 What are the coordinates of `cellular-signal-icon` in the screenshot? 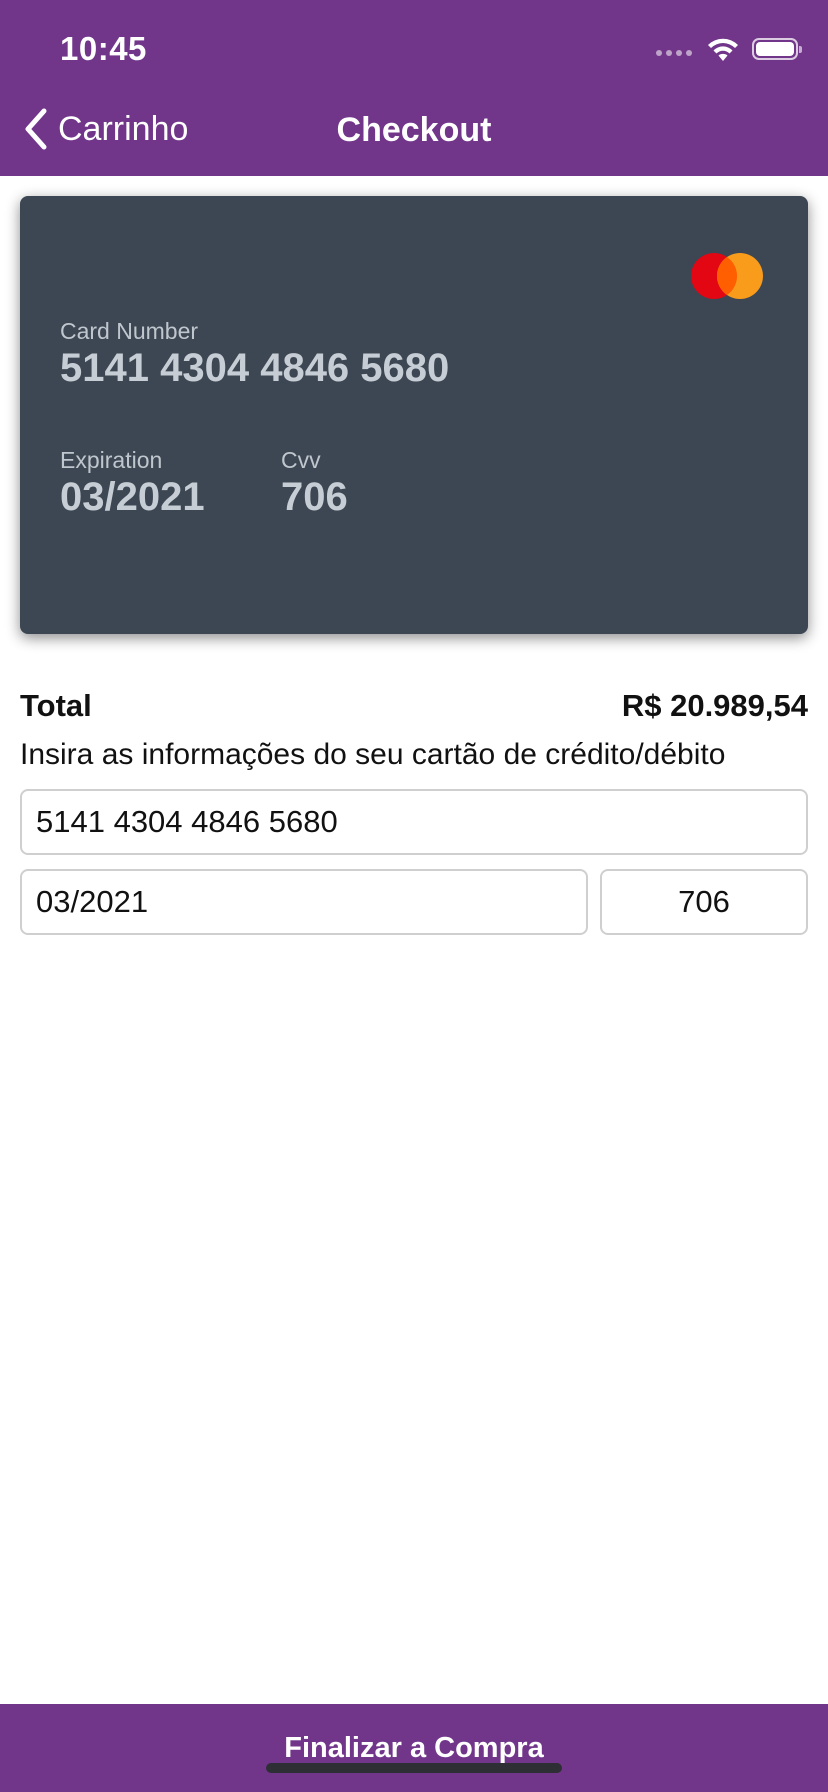 It's located at (674, 53).